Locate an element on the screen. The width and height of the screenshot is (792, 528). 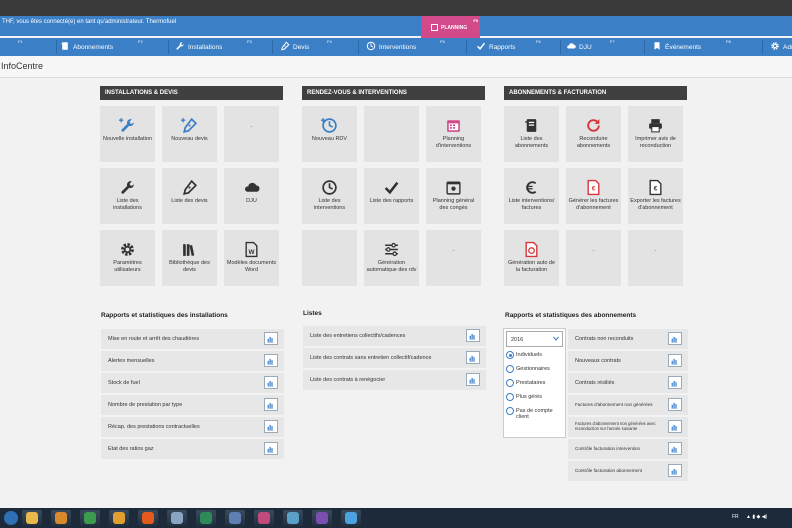
radio-option: Individuels is located at coordinates (535, 355).